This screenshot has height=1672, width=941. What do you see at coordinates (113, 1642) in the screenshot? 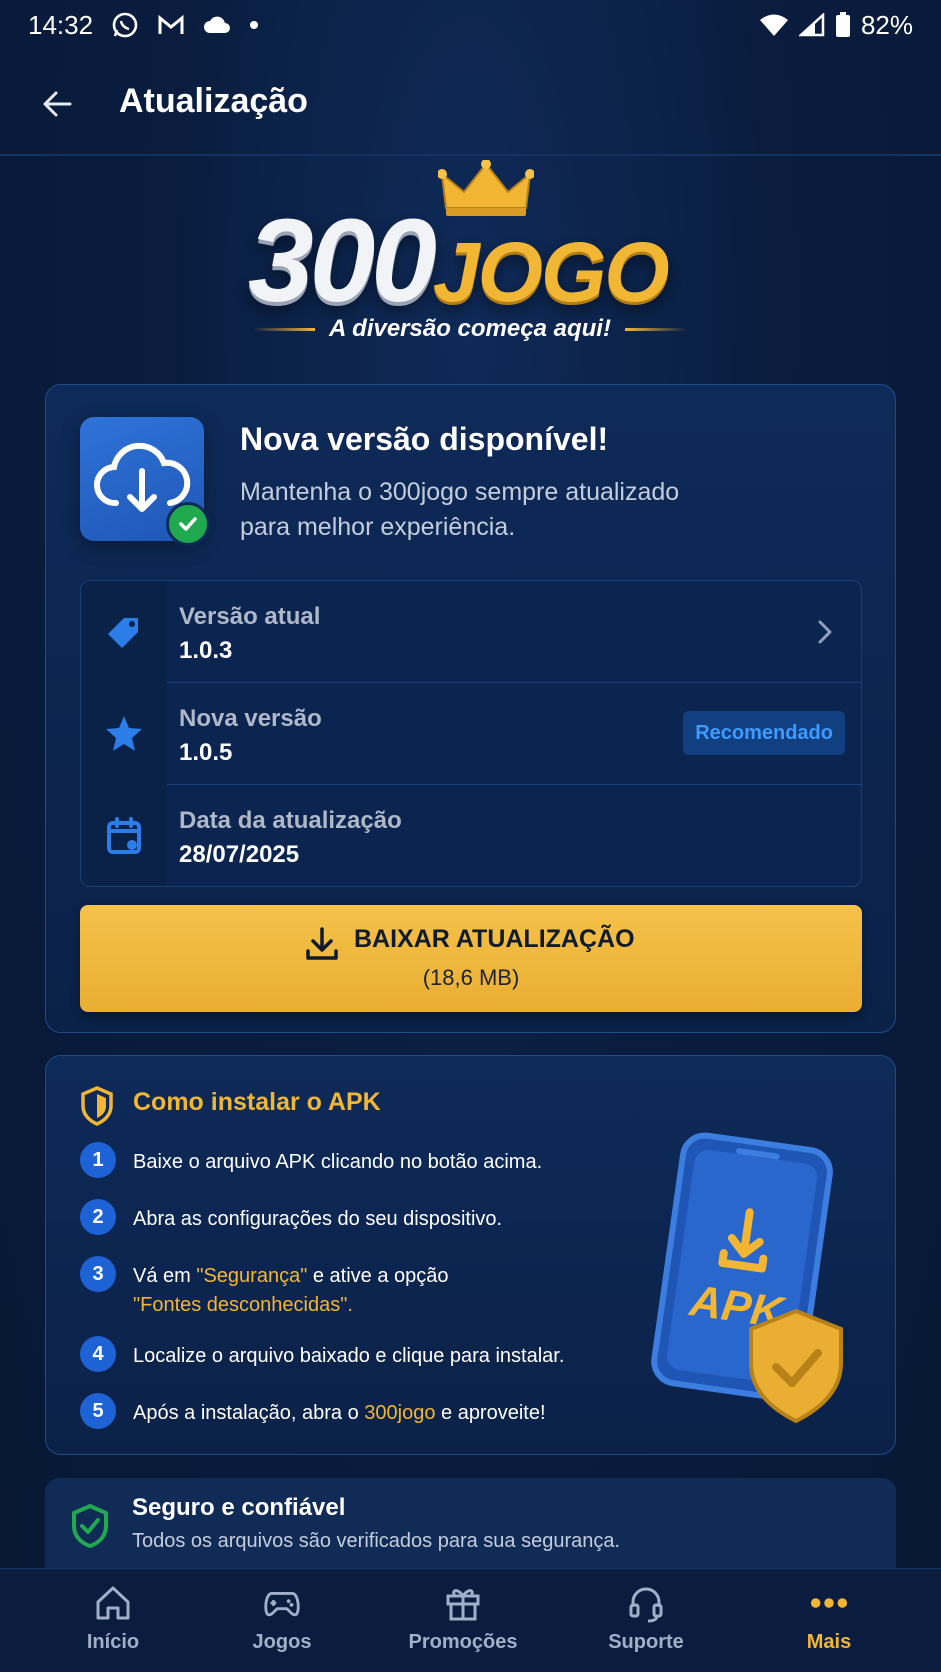
I see `nav-label: Início` at bounding box center [113, 1642].